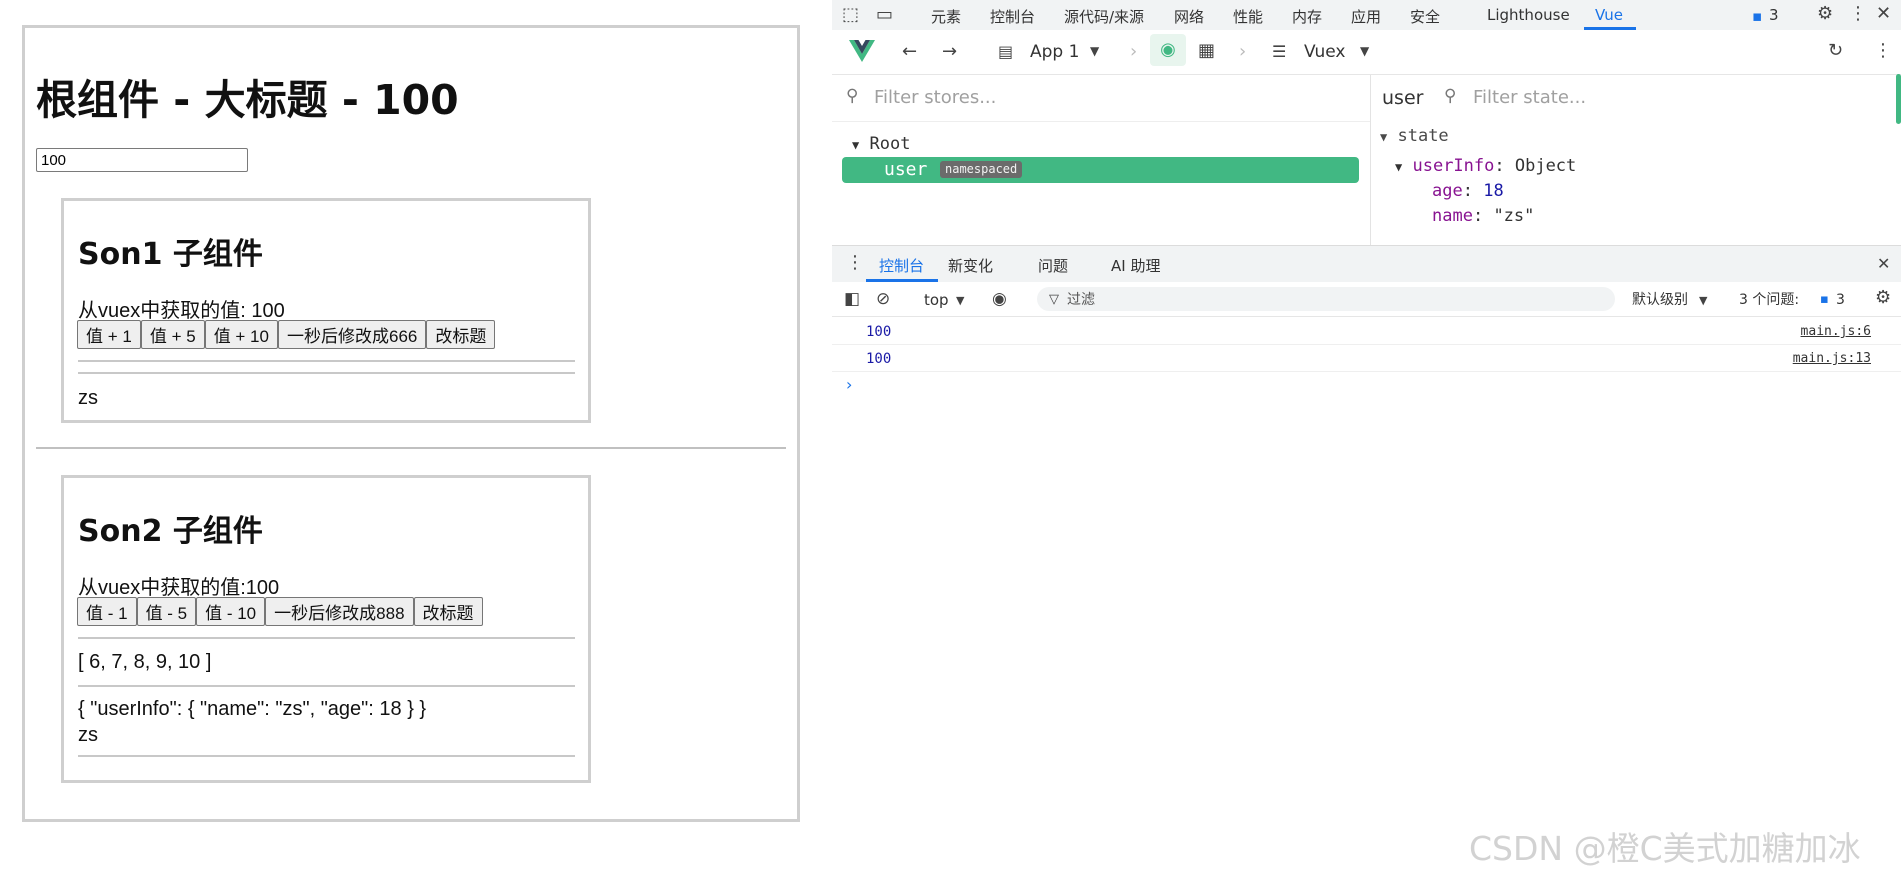 Image resolution: width=1901 pixels, height=879 pixels. Describe the element at coordinates (852, 299) in the screenshot. I see `sidebar-toggle-icon: ◧` at that location.